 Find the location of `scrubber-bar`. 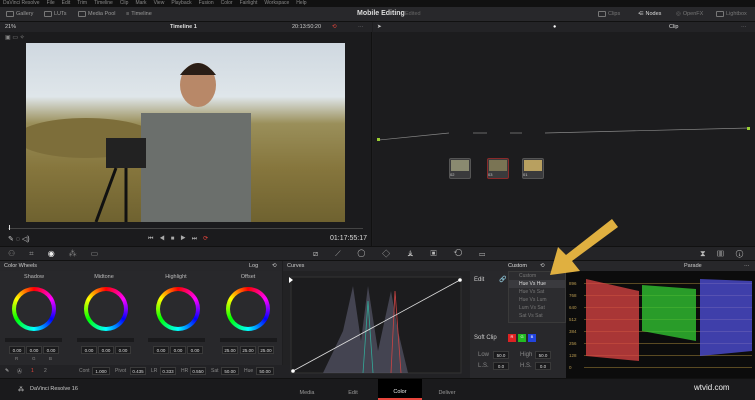

scrubber-bar is located at coordinates (185, 228).